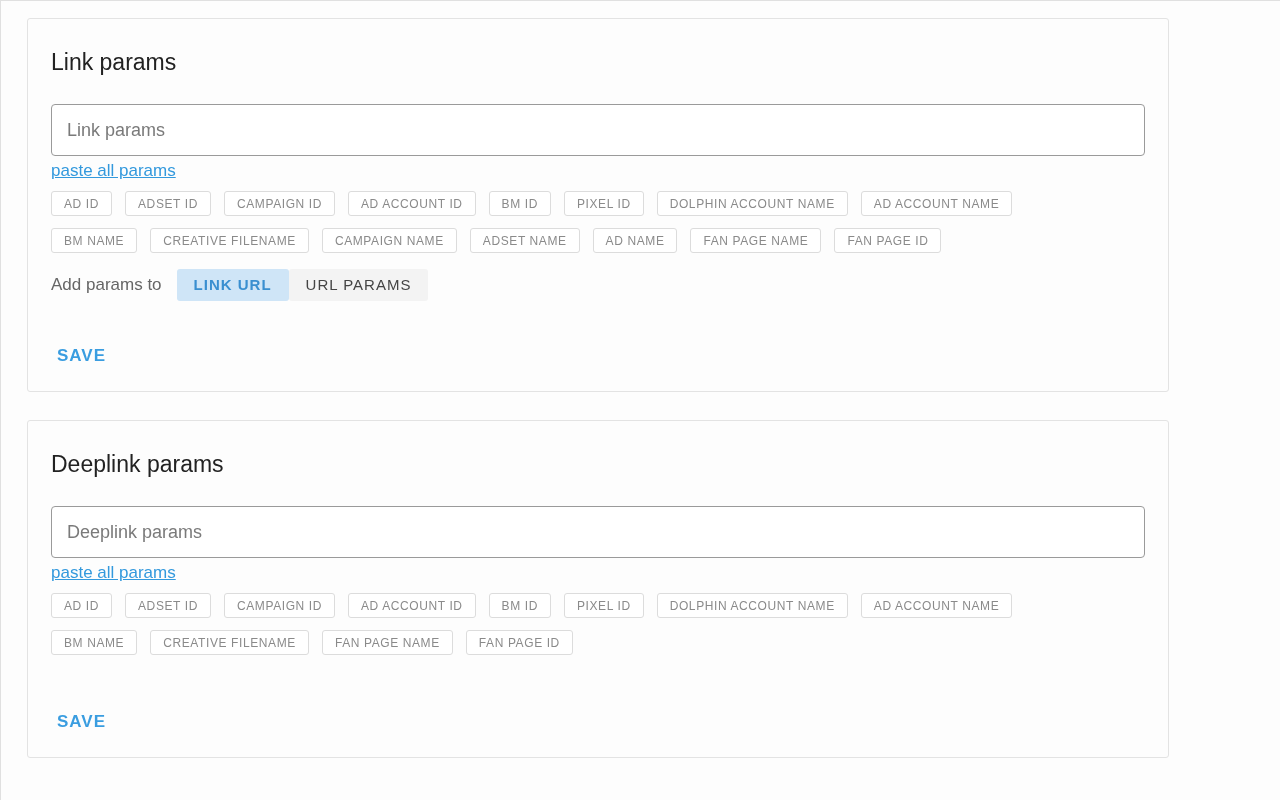 This screenshot has width=1280, height=800. What do you see at coordinates (598, 532) in the screenshot?
I see `params-input-field: Deeplink params` at bounding box center [598, 532].